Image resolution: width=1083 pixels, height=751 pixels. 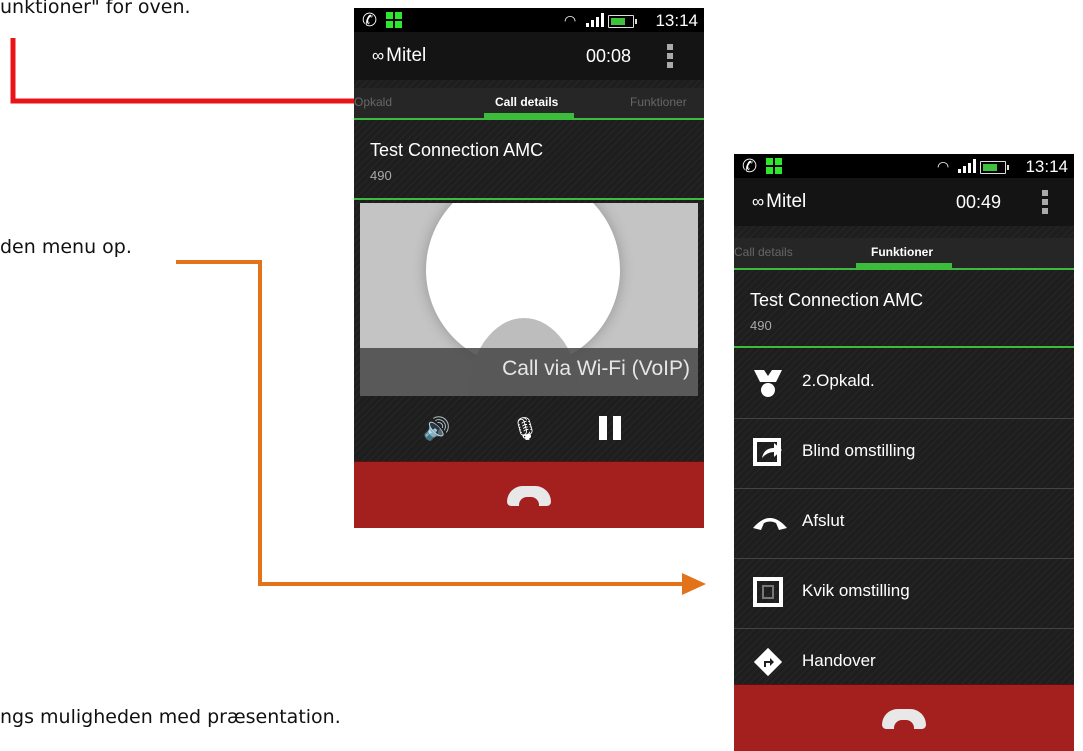 I want to click on function-label: Blind omstilling, so click(x=859, y=450).